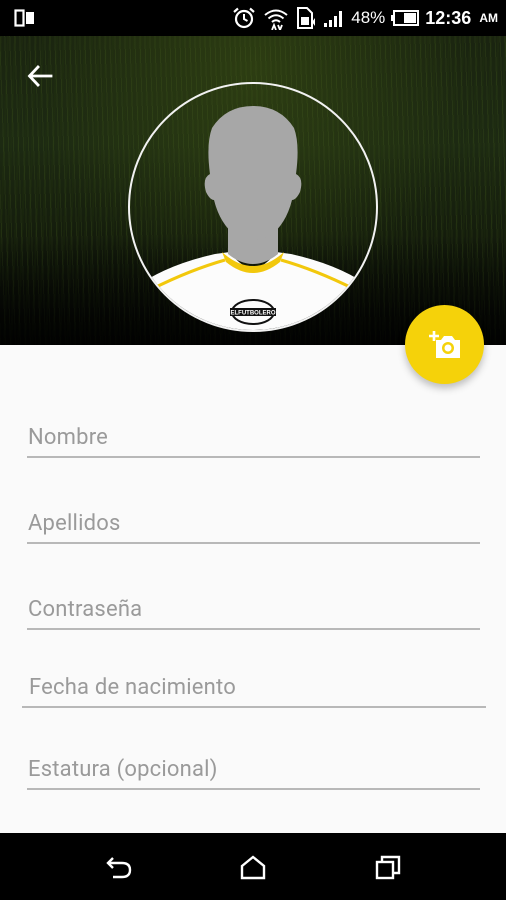 The height and width of the screenshot is (900, 506). I want to click on battery-percent: 48%, so click(368, 17).